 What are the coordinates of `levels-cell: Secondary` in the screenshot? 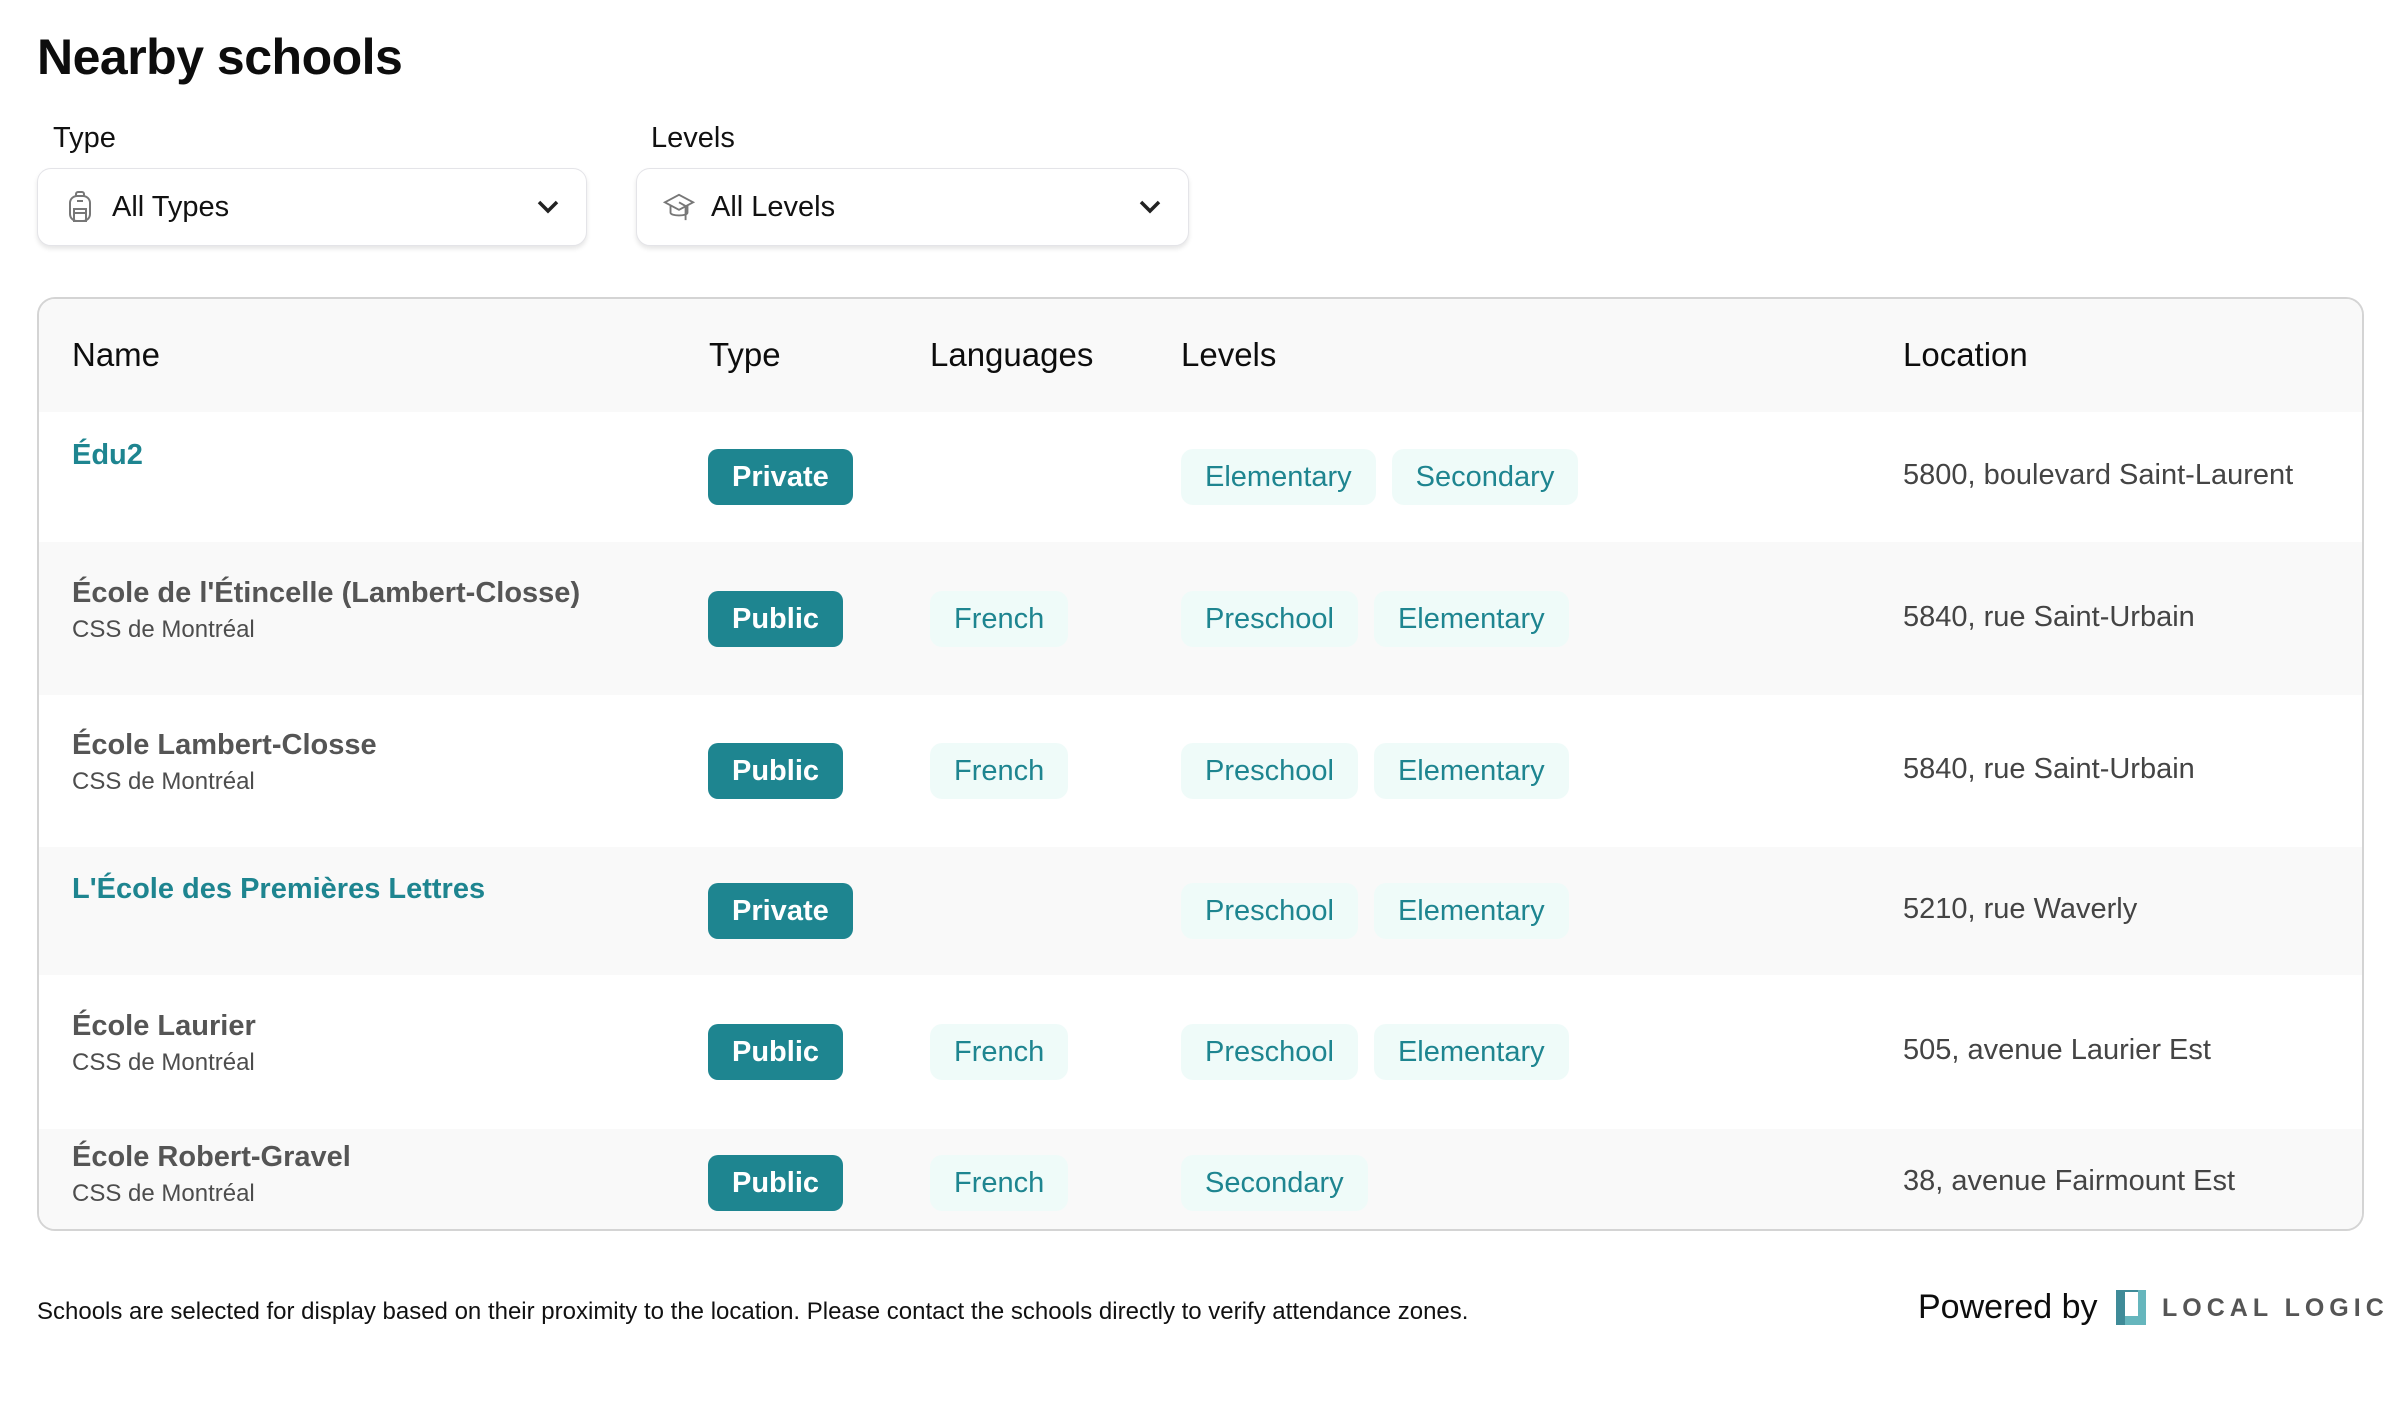 It's located at (1282, 1183).